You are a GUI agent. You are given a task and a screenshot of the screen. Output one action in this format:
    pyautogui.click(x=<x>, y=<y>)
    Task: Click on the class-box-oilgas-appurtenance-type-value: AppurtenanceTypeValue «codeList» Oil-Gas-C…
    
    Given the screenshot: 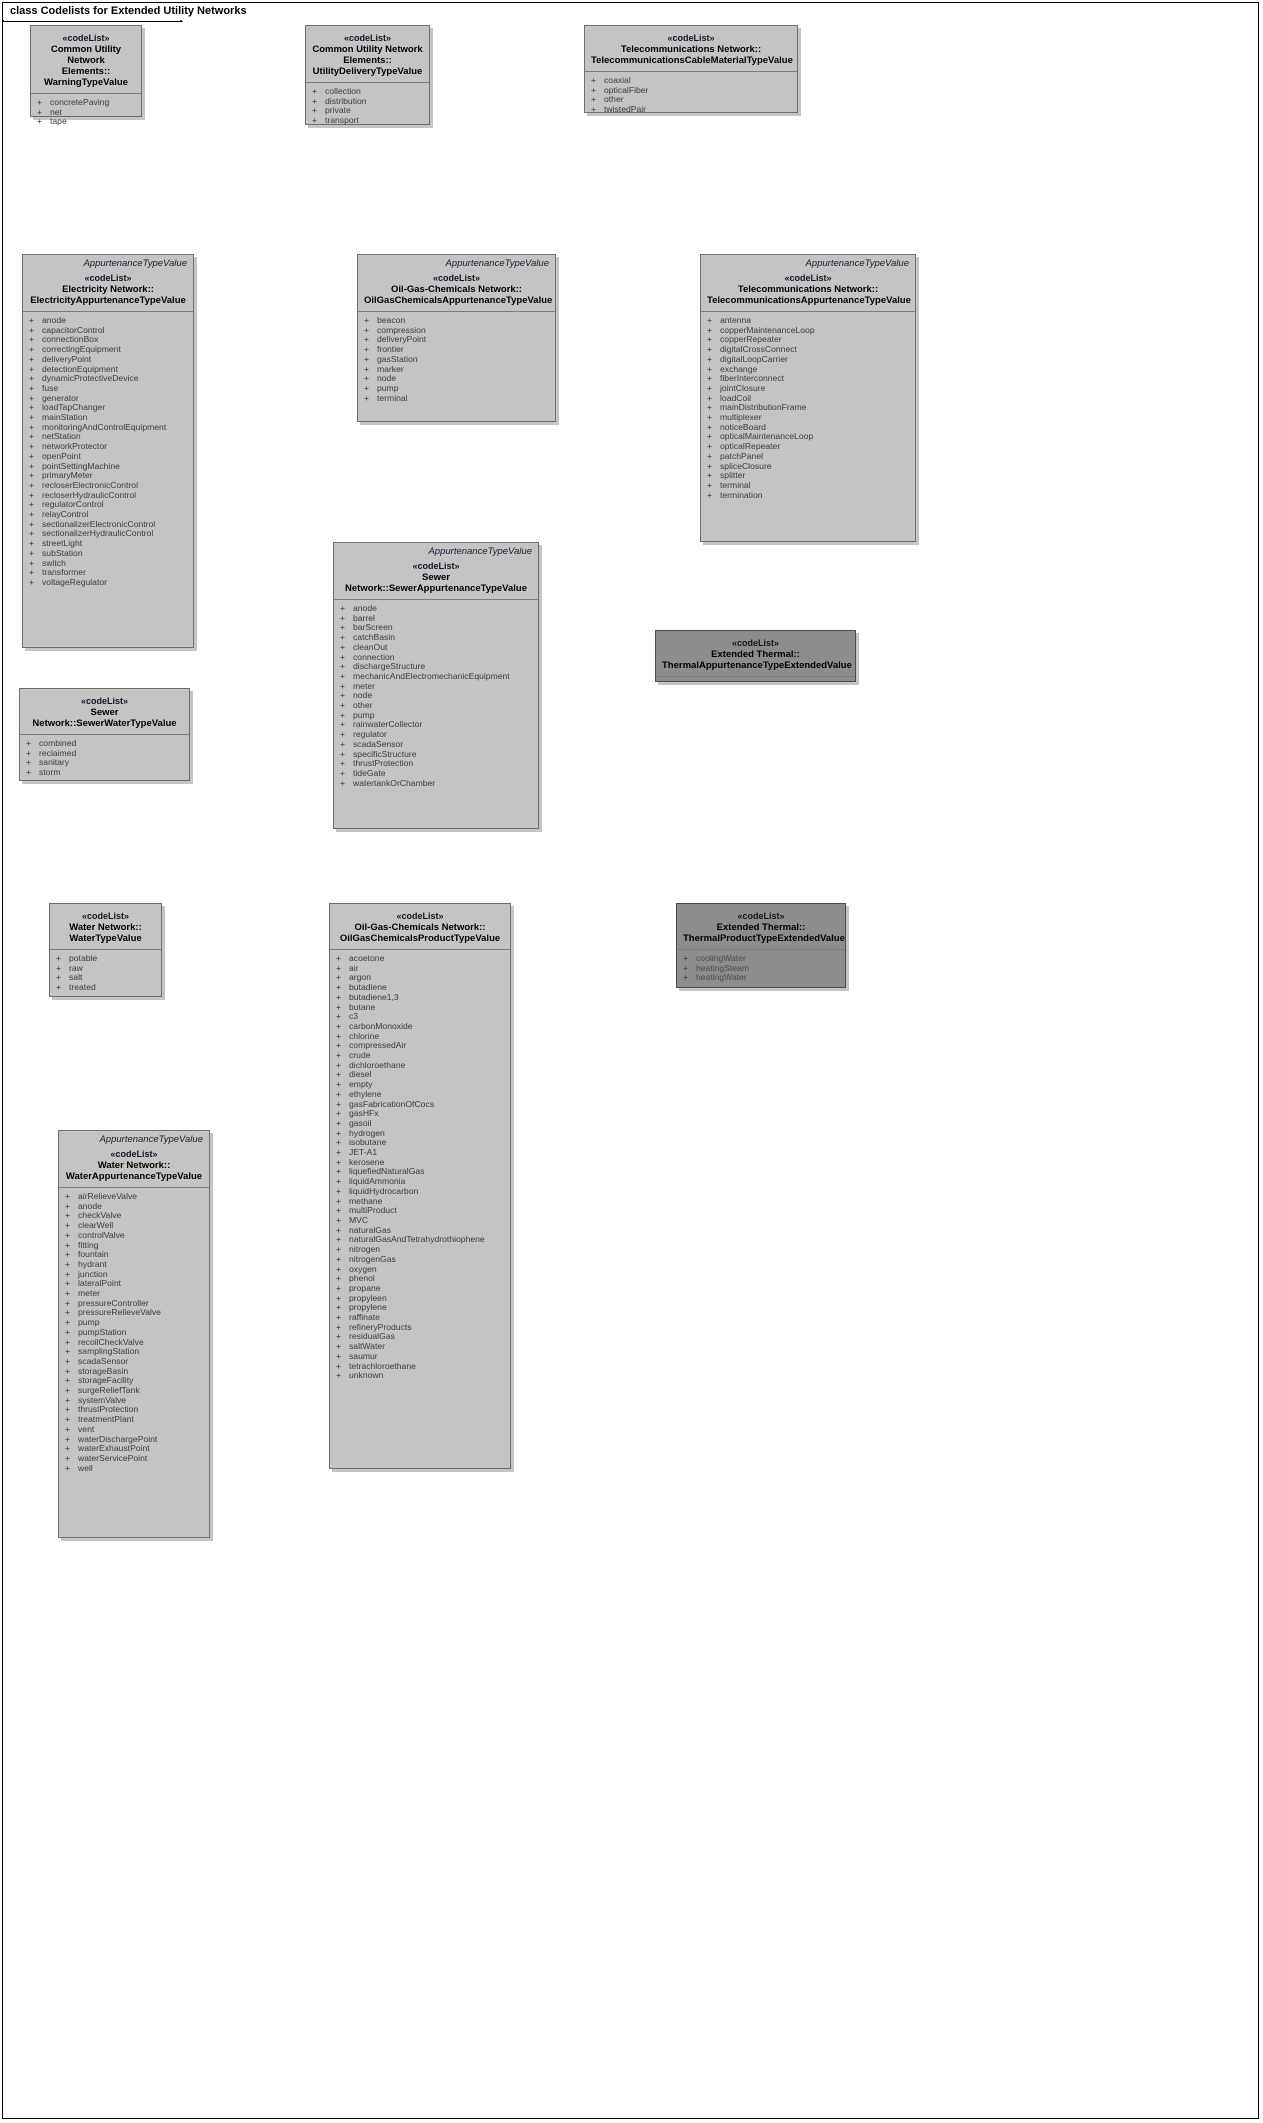 What is the action you would take?
    pyautogui.click(x=456, y=338)
    